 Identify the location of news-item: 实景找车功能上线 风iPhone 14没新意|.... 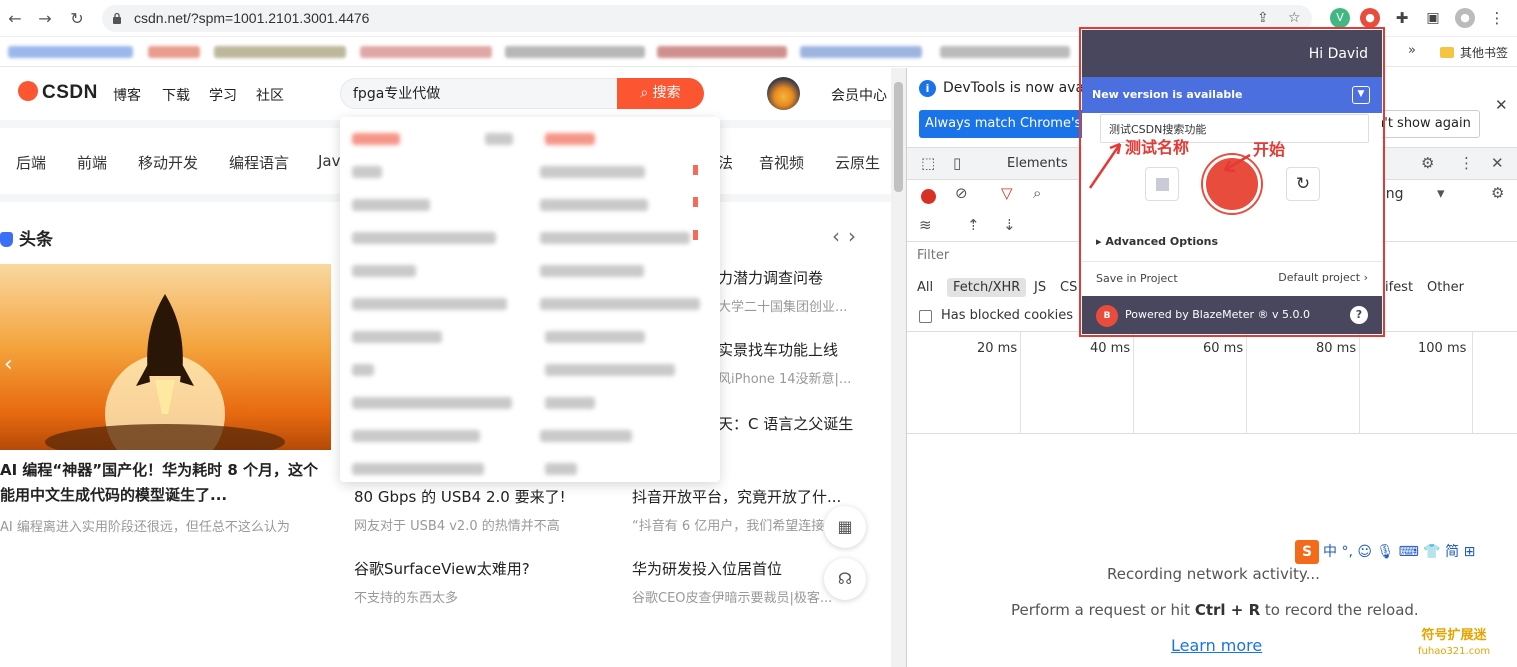
(793, 363).